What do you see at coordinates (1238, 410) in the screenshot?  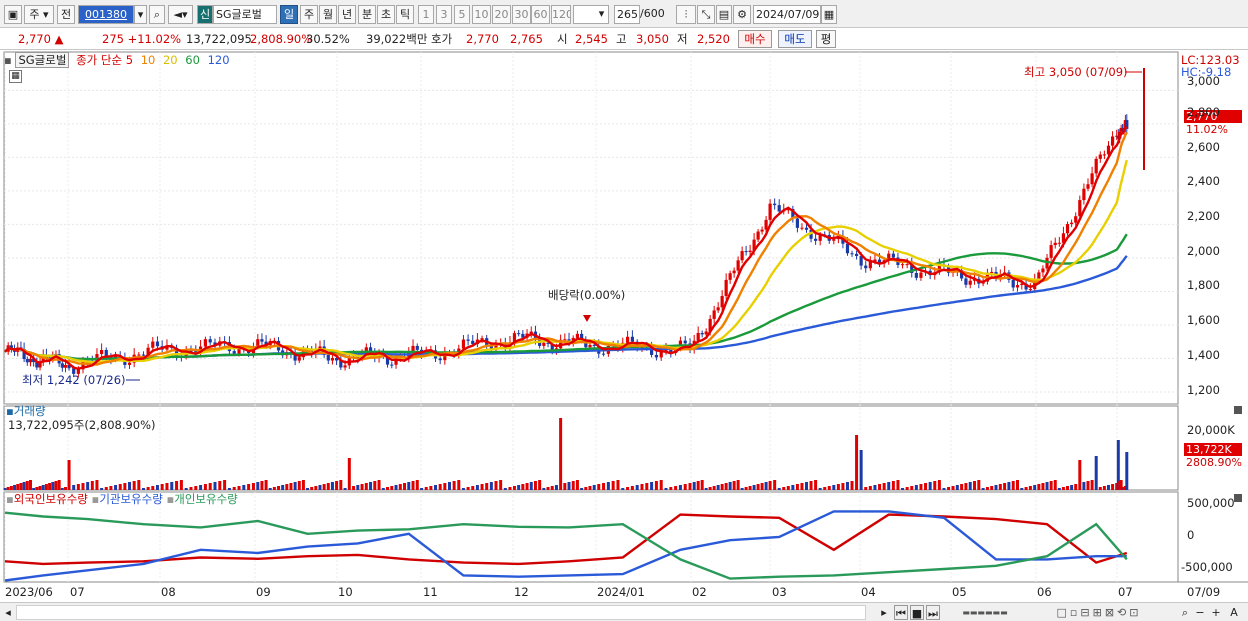 I see `volume-close-icon` at bounding box center [1238, 410].